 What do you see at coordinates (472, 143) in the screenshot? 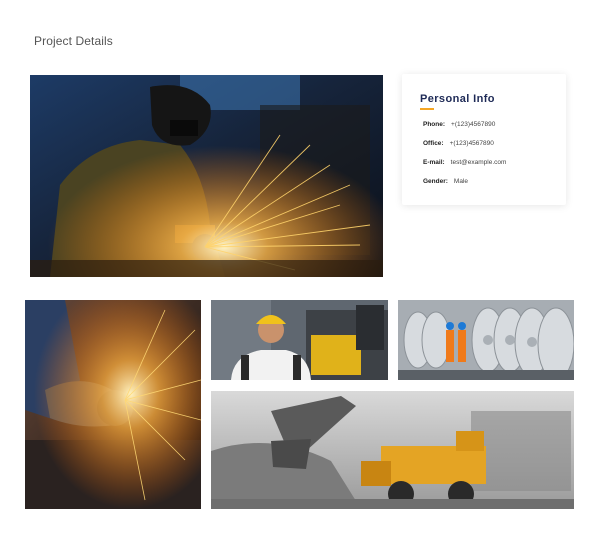
I see `office-value: +(123)4567890` at bounding box center [472, 143].